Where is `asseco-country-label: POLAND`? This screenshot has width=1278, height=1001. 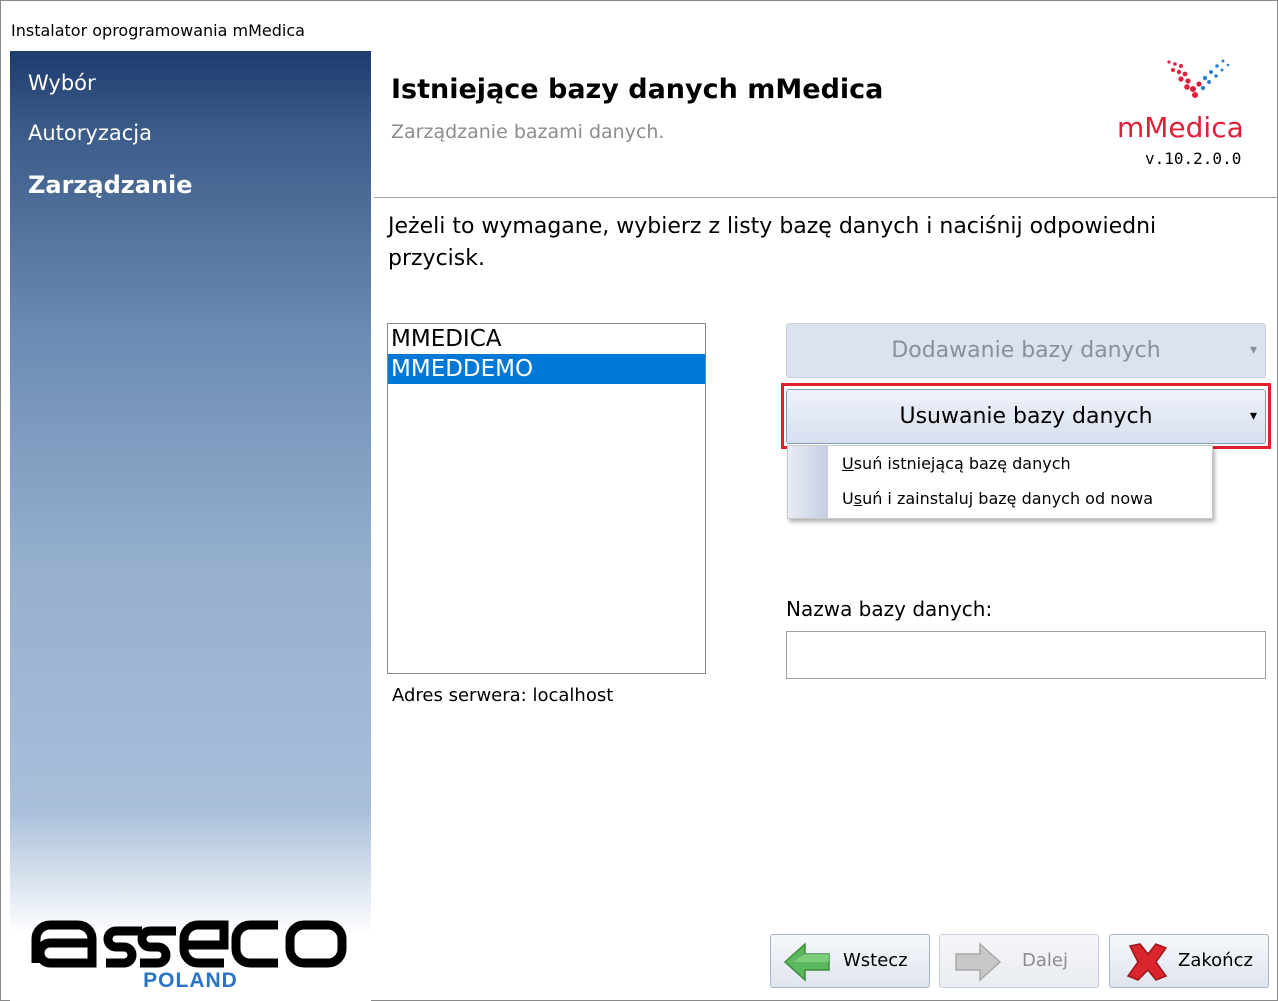 asseco-country-label: POLAND is located at coordinates (190, 980).